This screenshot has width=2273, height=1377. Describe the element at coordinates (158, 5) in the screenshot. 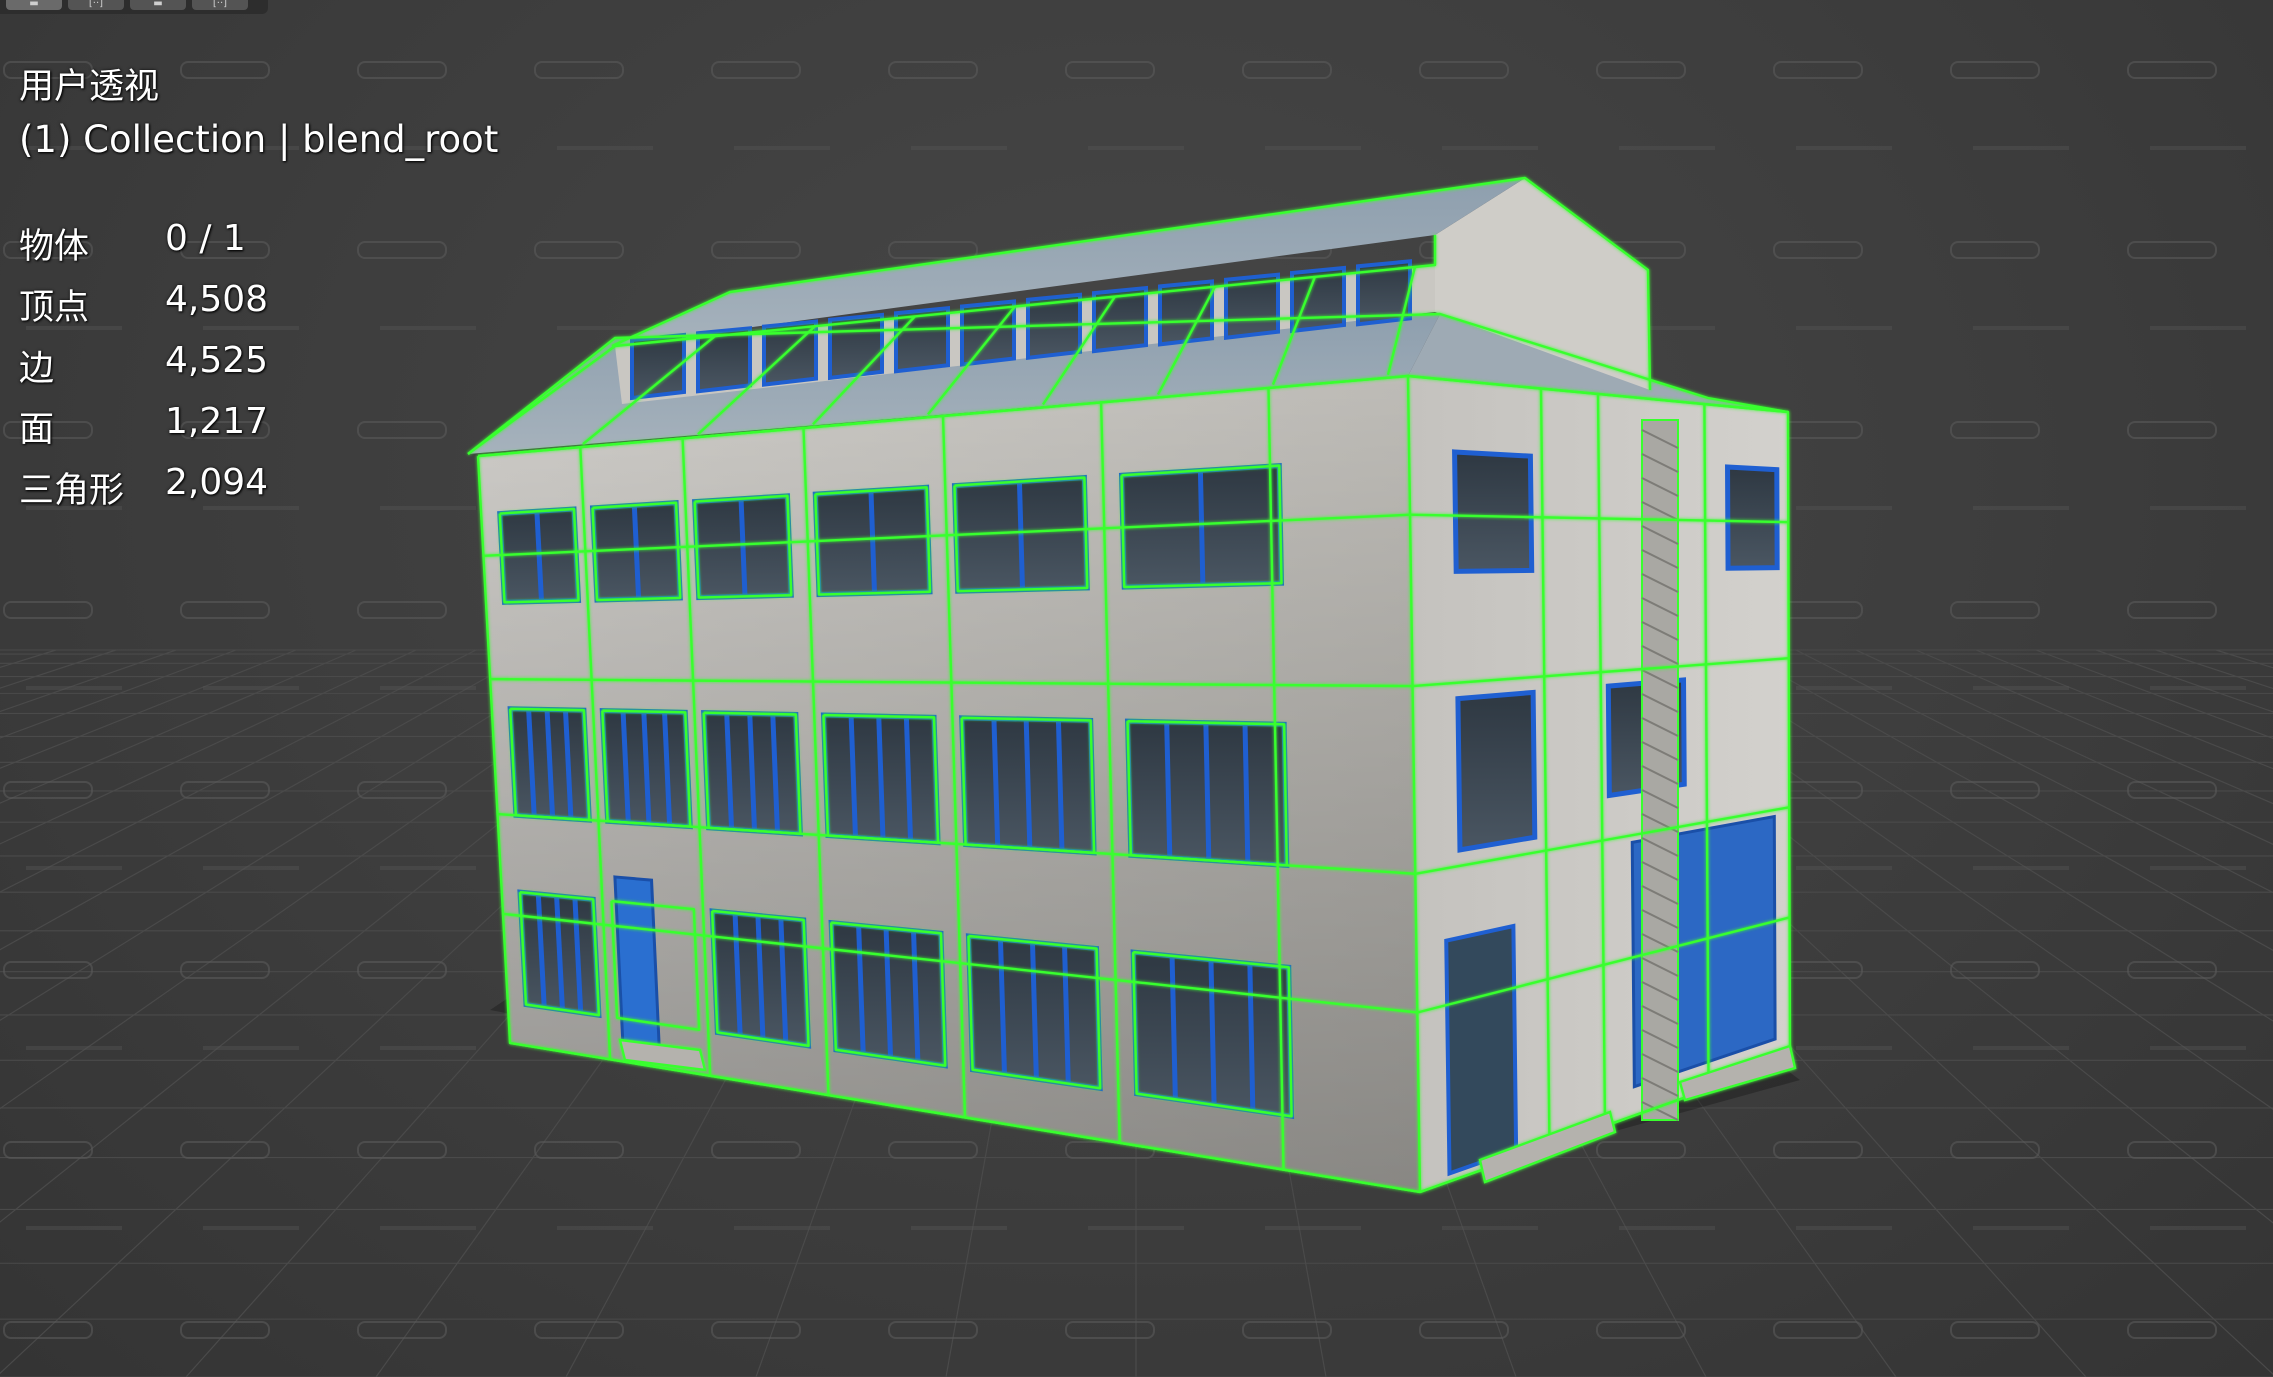

I see `select-lasso-button: ▬` at that location.